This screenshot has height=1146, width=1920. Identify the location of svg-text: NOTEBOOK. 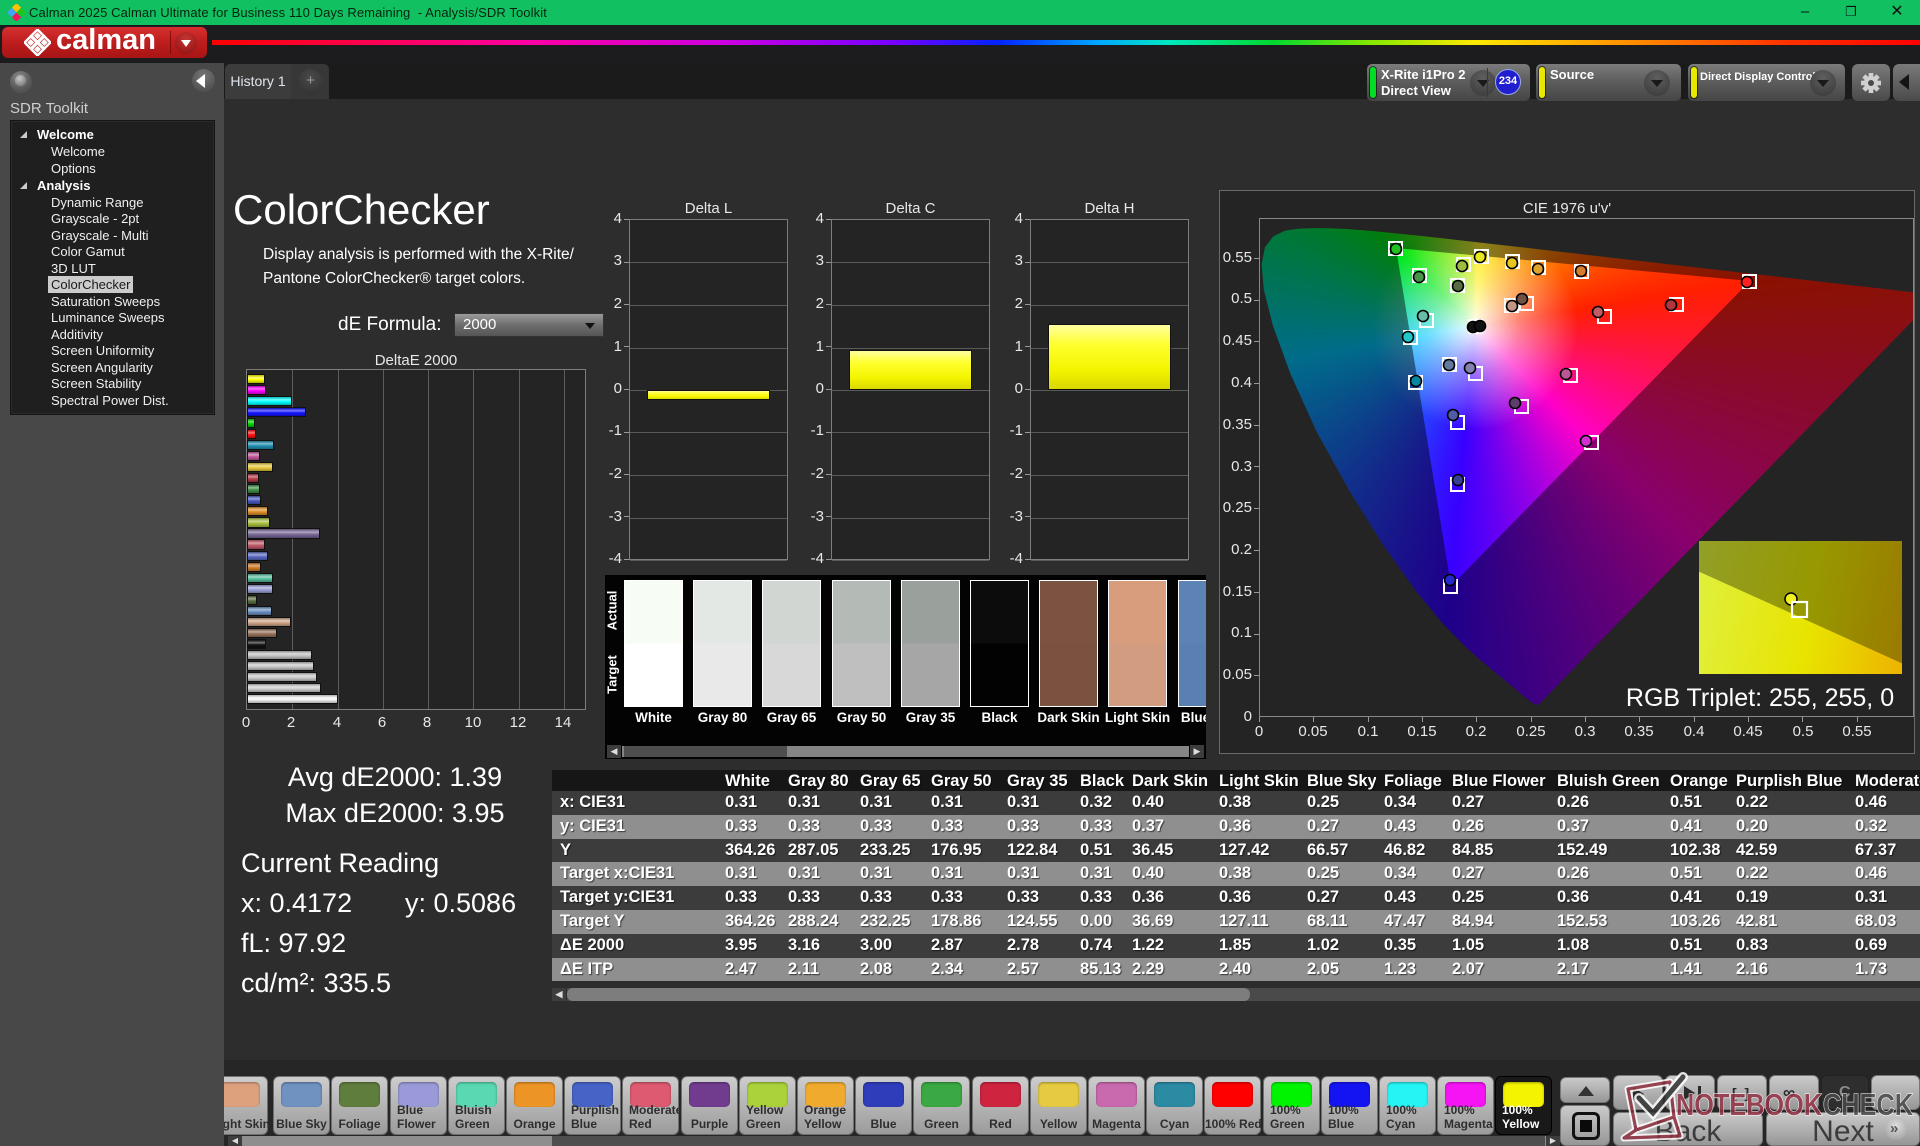
(1749, 1104).